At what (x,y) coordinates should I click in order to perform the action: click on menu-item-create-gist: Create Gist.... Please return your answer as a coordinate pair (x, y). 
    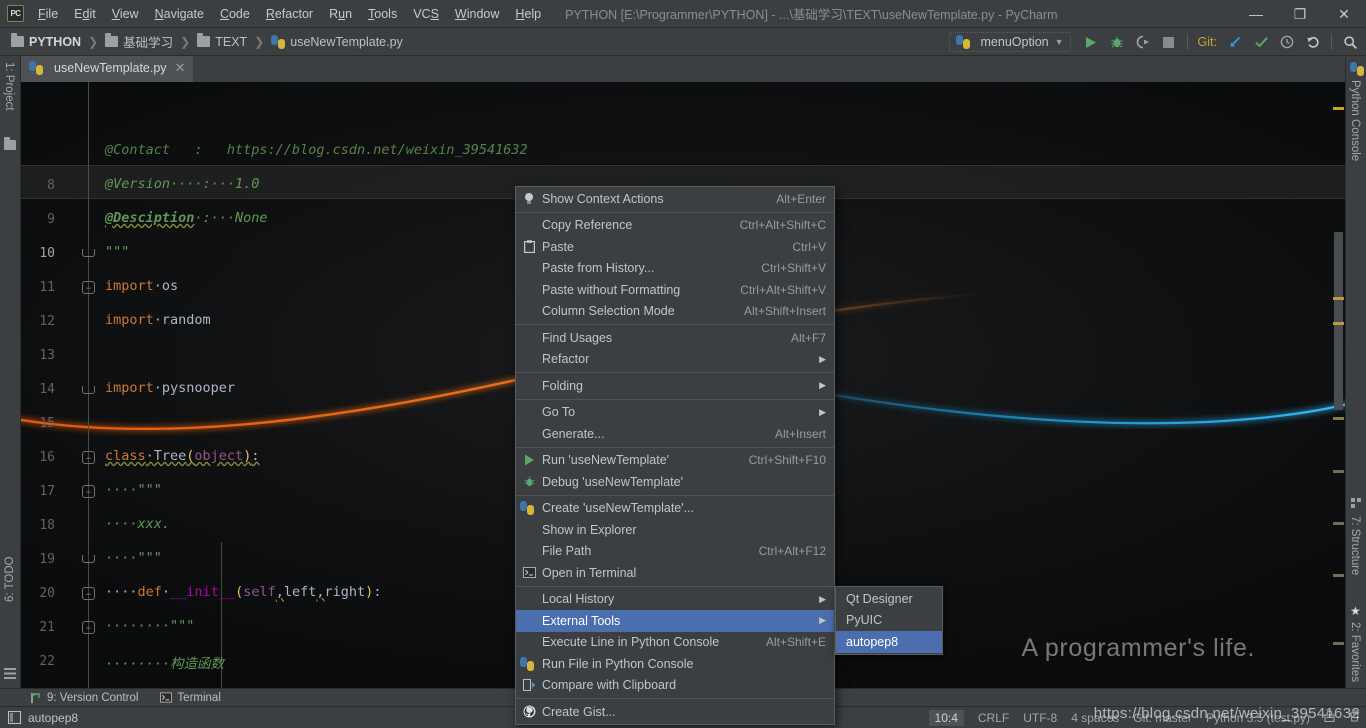
    Looking at the image, I should click on (675, 712).